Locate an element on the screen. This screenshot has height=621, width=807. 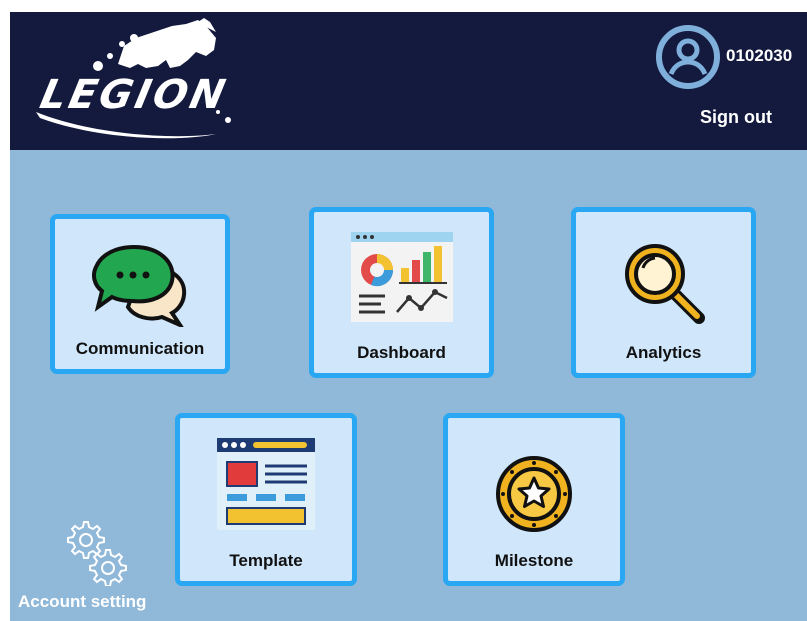
milestone-label: Milestone is located at coordinates (534, 560).